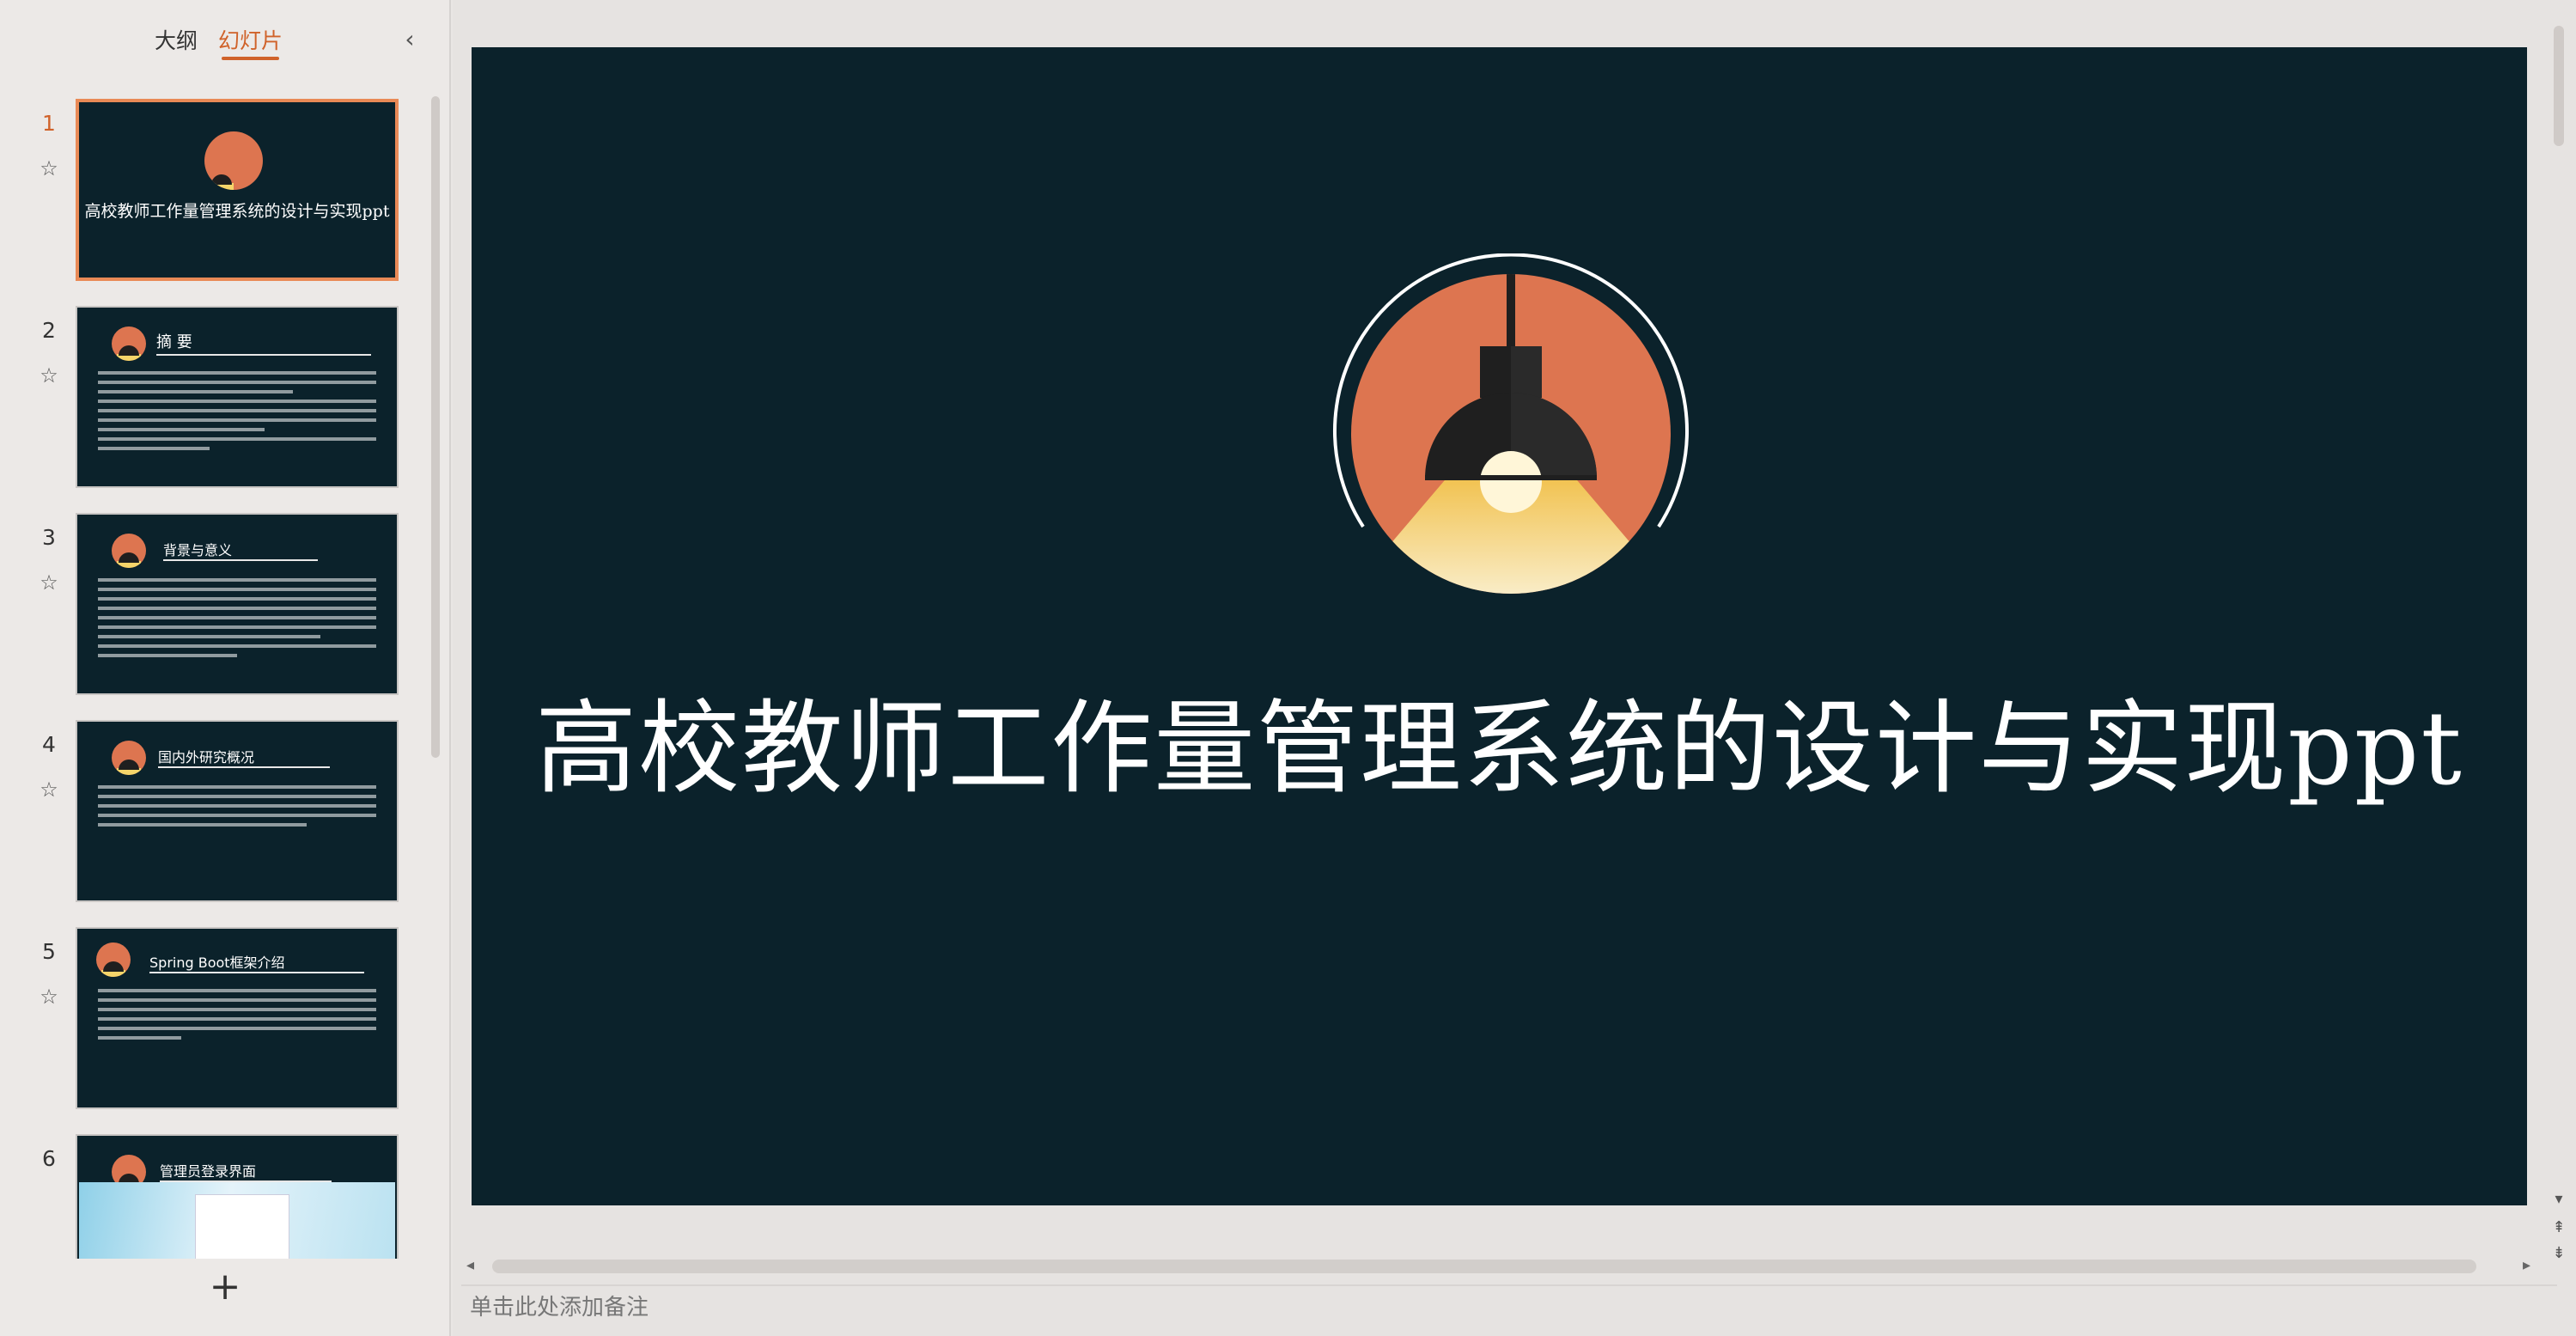 Image resolution: width=2576 pixels, height=1336 pixels. I want to click on vertical-scroll-thumb, so click(2559, 86).